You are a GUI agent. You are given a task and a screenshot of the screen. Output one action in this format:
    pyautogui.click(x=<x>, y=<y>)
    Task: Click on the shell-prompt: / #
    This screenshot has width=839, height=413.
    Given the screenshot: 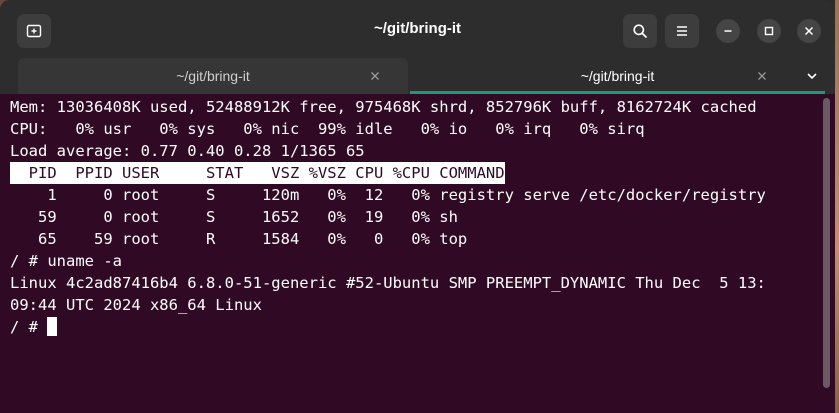 What is the action you would take?
    pyautogui.click(x=29, y=327)
    